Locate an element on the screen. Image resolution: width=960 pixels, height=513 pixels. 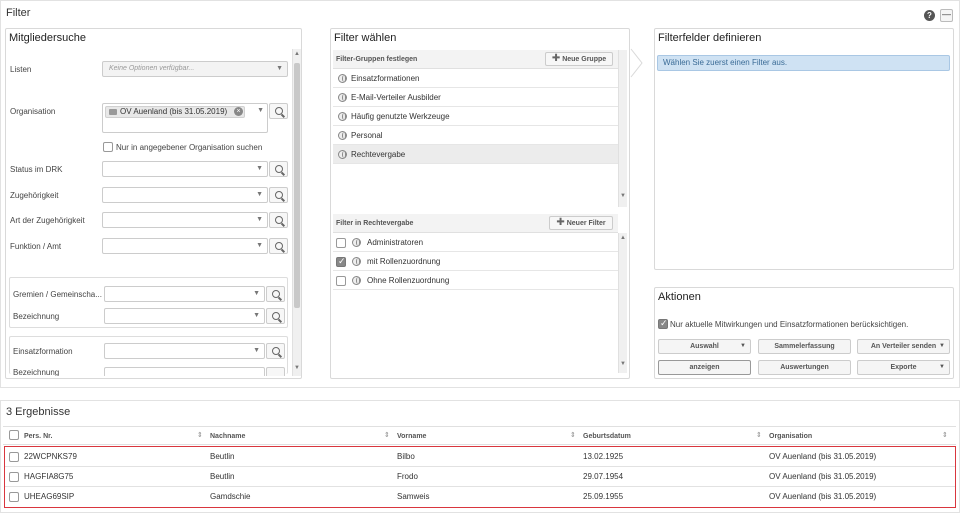
art-search-button is located at coordinates (278, 220).